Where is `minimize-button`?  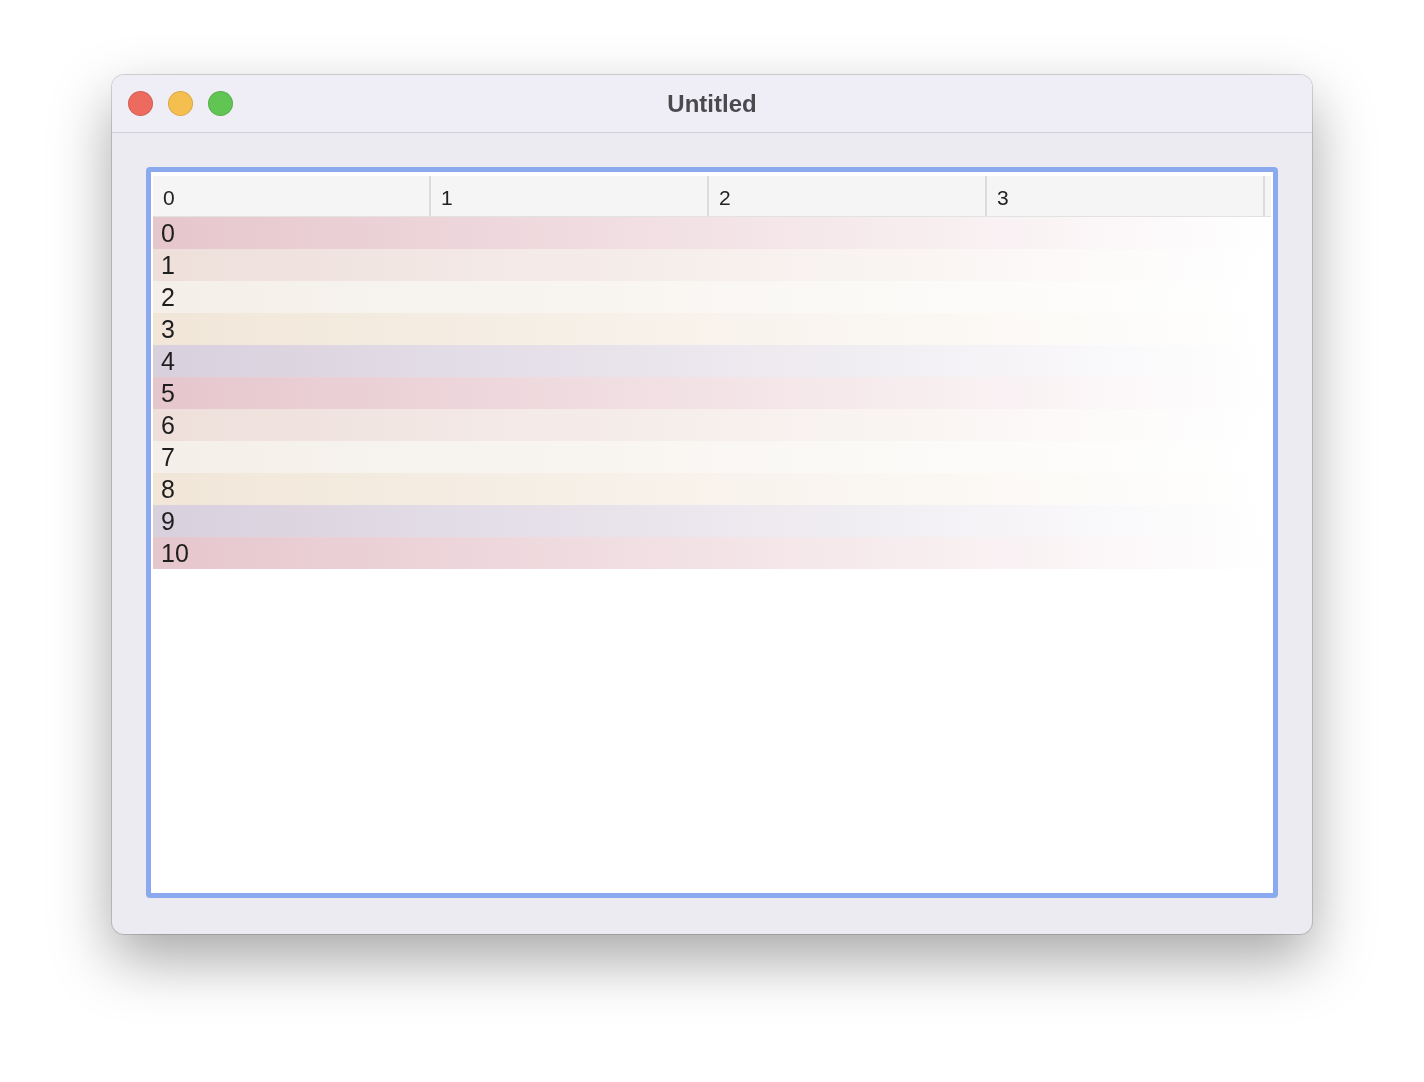
minimize-button is located at coordinates (180, 103).